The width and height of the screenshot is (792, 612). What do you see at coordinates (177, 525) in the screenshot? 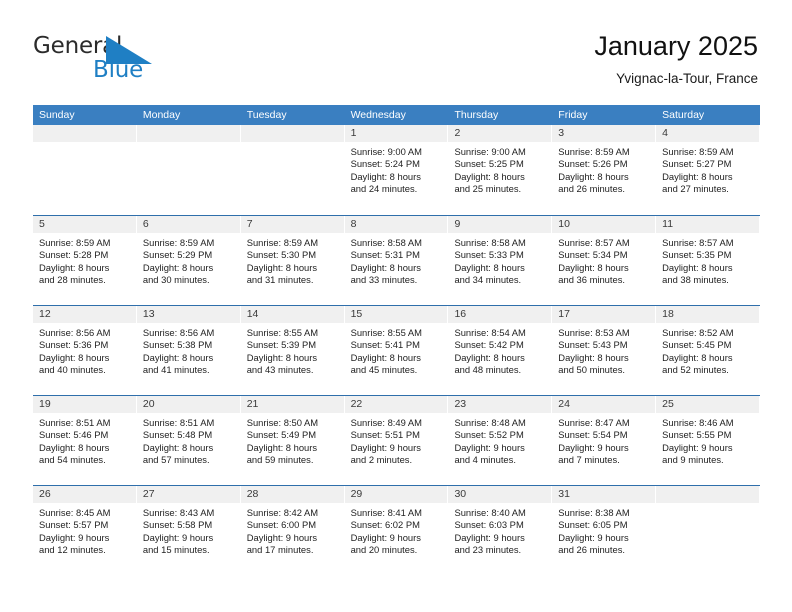
I see `day-detail-line: Sunset: 5:58 PM` at bounding box center [177, 525].